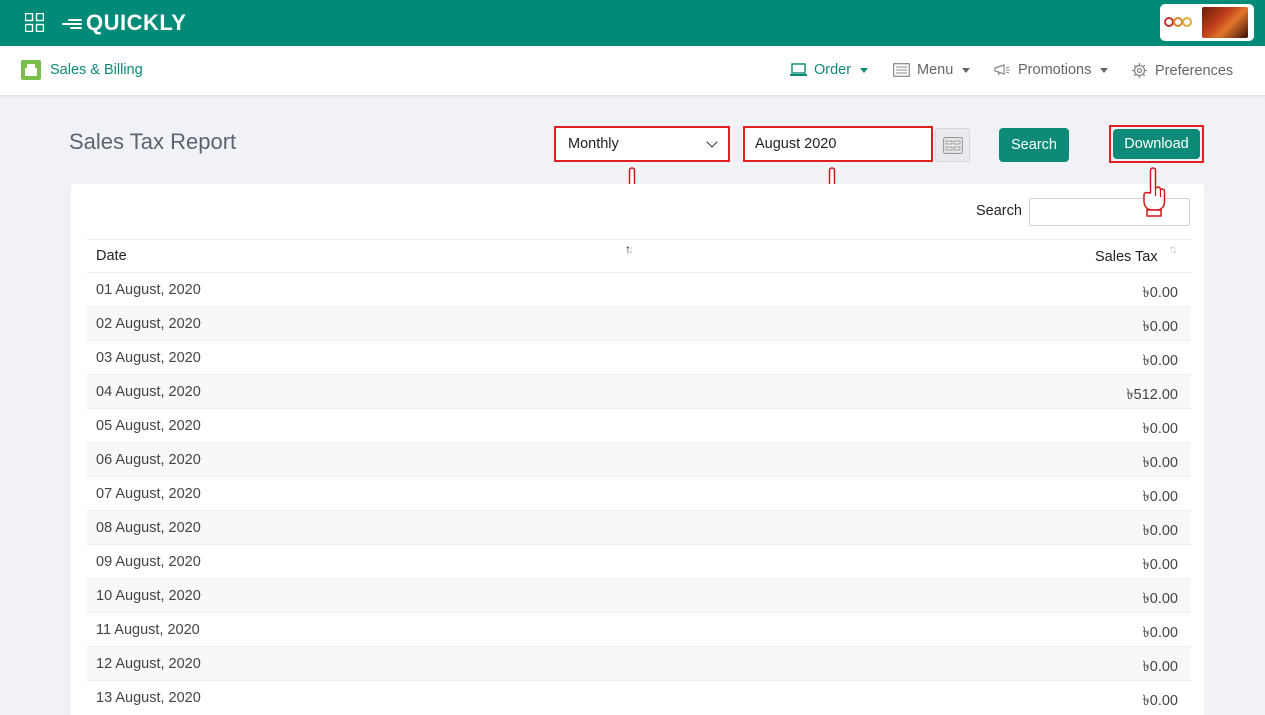 The image size is (1265, 715). Describe the element at coordinates (148, 596) in the screenshot. I see `row-date: 10 August, 2020` at that location.